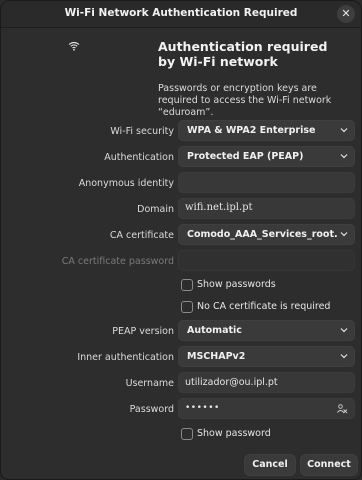  What do you see at coordinates (202, 408) in the screenshot?
I see `password-value: ••••••` at bounding box center [202, 408].